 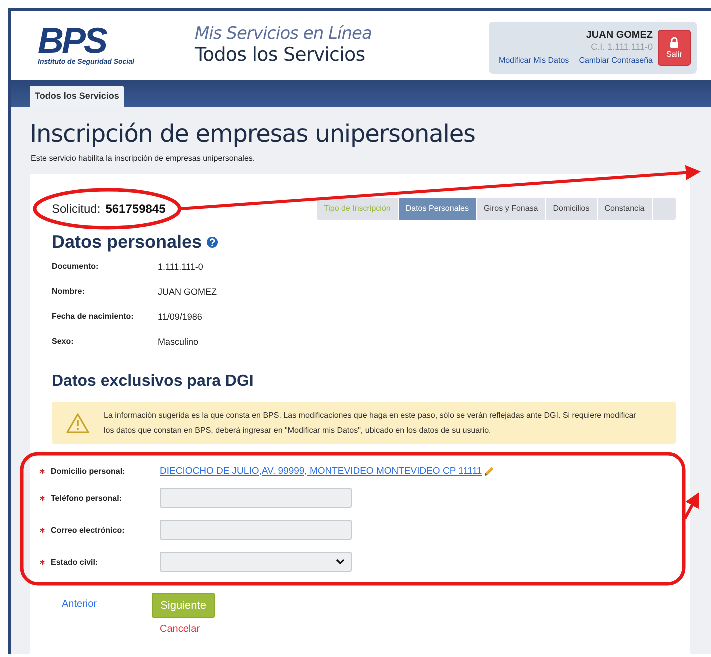 I want to click on alert-text: La información sugerida es la que consta en BPS. Las modificaciones que haga en este paso, sólo se verán reflejadas ante DGI. Si requiere modificar los datos que constan en BPS, deberá ingresar en "Modificar mis Datos", ubicado en los datos de su usuario., so click(x=371, y=423).